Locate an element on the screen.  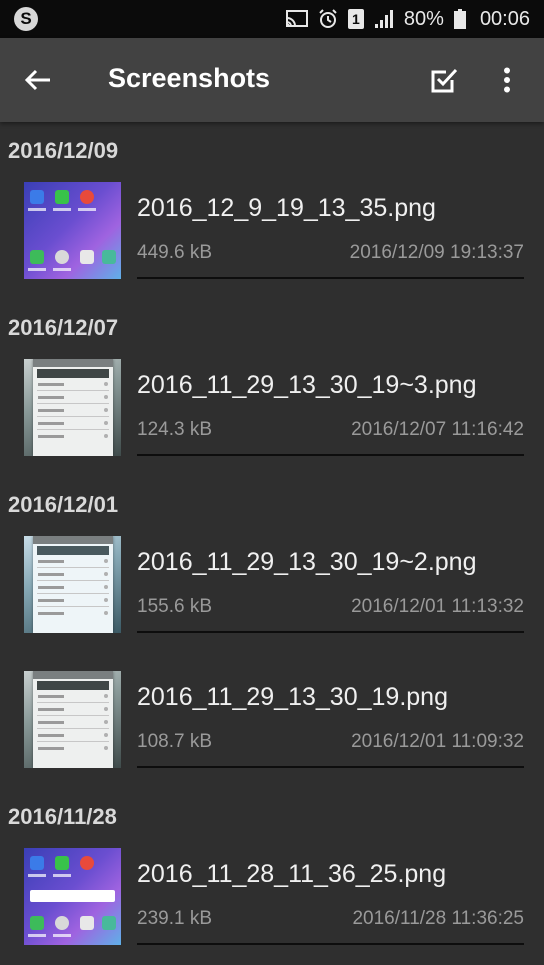
file-name: 2016_11_29_13_30_19~3.png is located at coordinates (307, 385).